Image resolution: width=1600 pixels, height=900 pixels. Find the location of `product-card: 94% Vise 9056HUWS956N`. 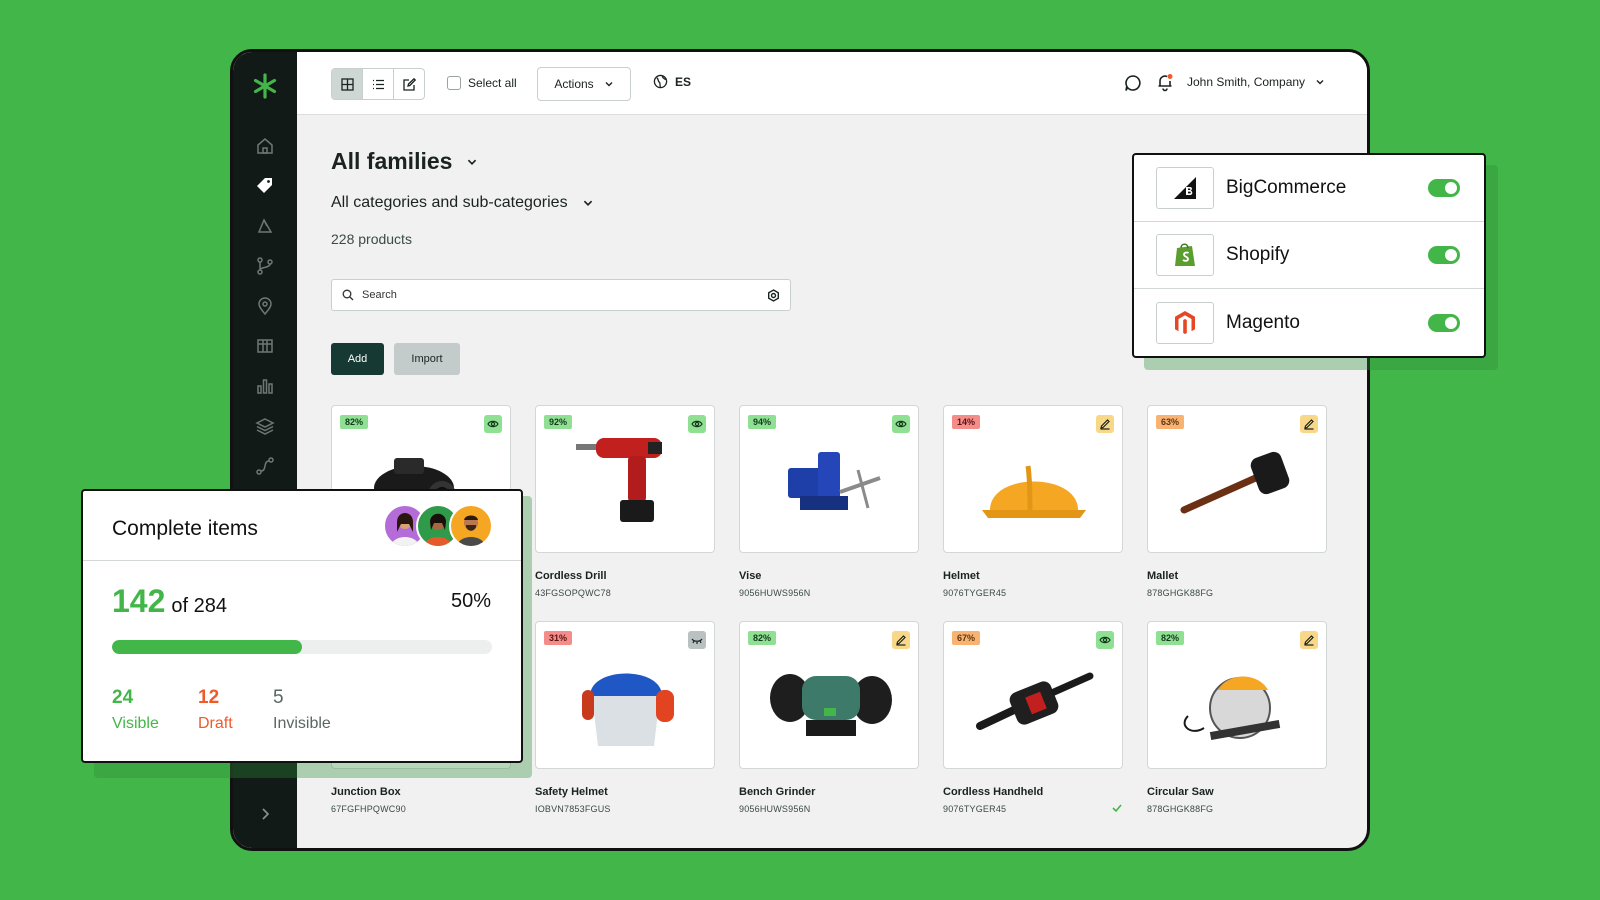

product-card: 94% Vise 9056HUWS956N is located at coordinates (829, 501).